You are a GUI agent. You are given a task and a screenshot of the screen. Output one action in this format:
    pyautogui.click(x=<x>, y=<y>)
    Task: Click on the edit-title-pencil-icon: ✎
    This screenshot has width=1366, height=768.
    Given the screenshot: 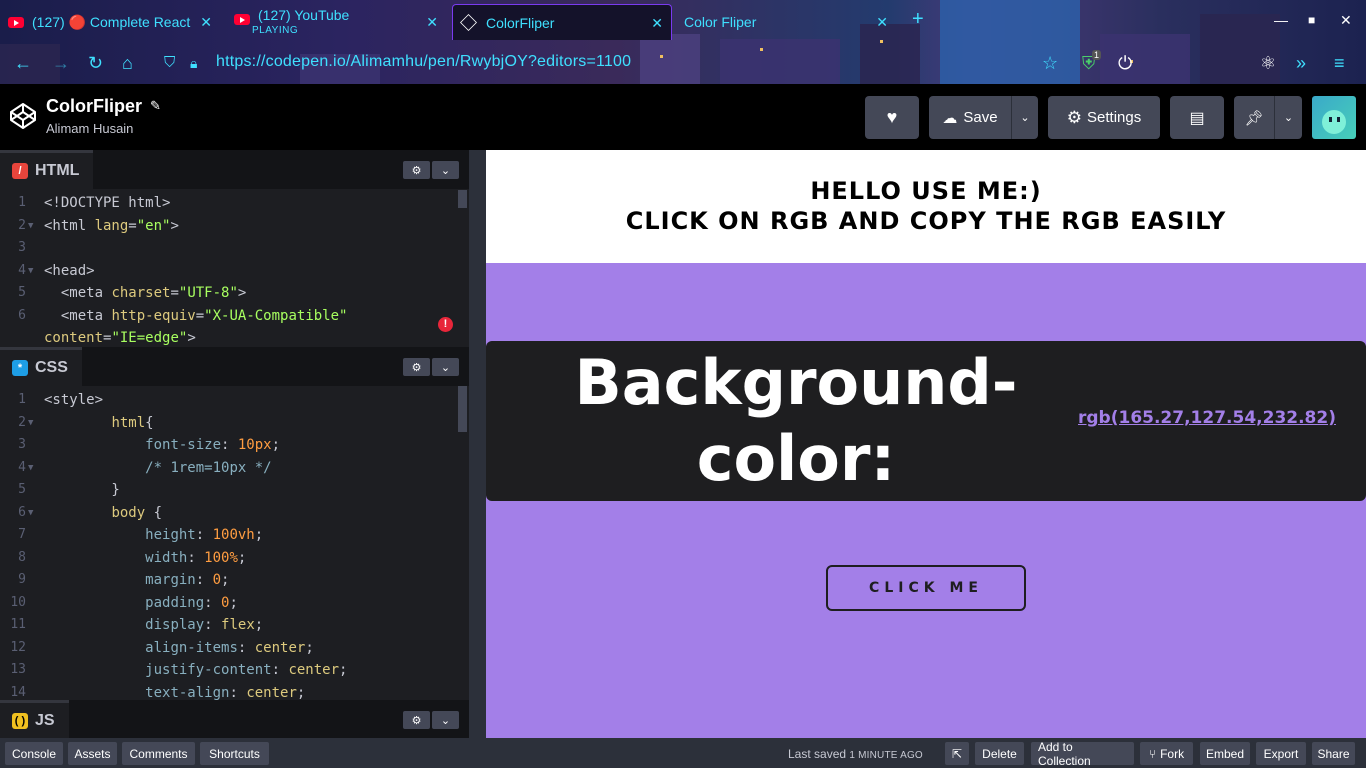 What is the action you would take?
    pyautogui.click(x=155, y=106)
    